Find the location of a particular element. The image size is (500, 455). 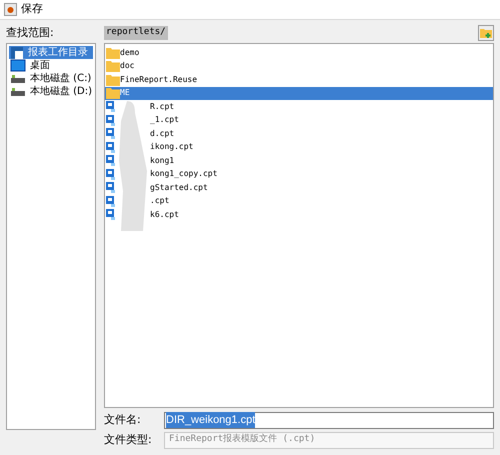

file-name-field: DIR_weikong1.cpt is located at coordinates (329, 420).